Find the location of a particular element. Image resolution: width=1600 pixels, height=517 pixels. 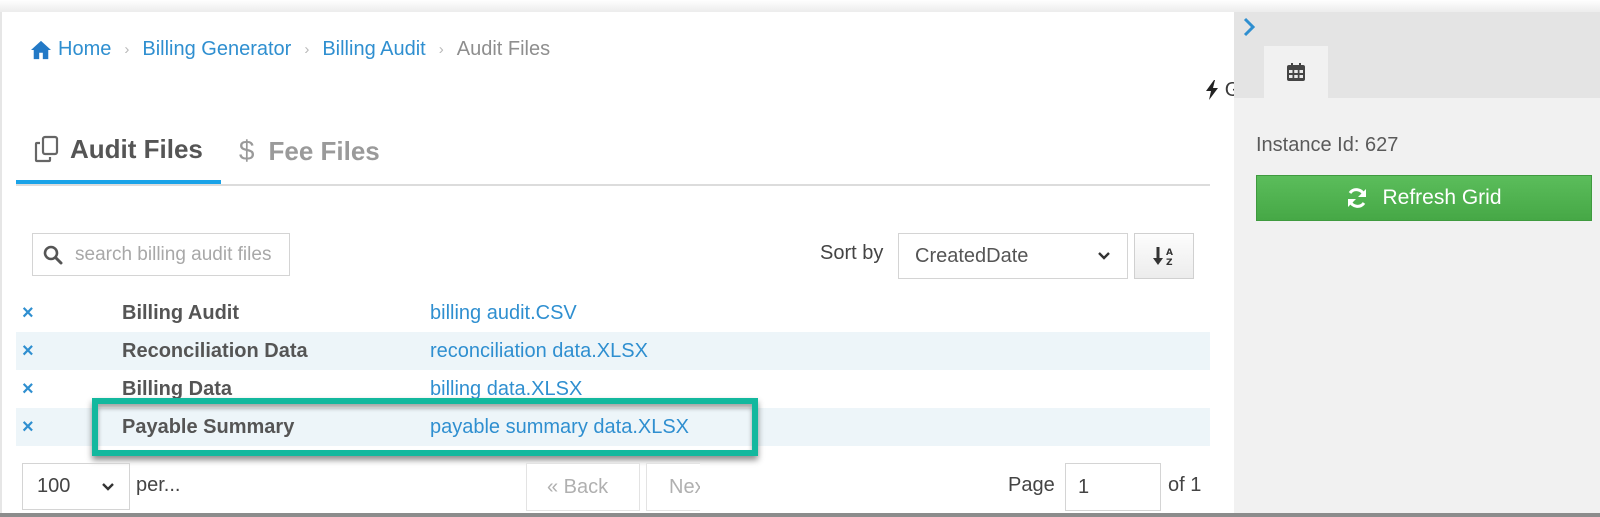

sort-by-select: CreatedDate is located at coordinates (1013, 256).